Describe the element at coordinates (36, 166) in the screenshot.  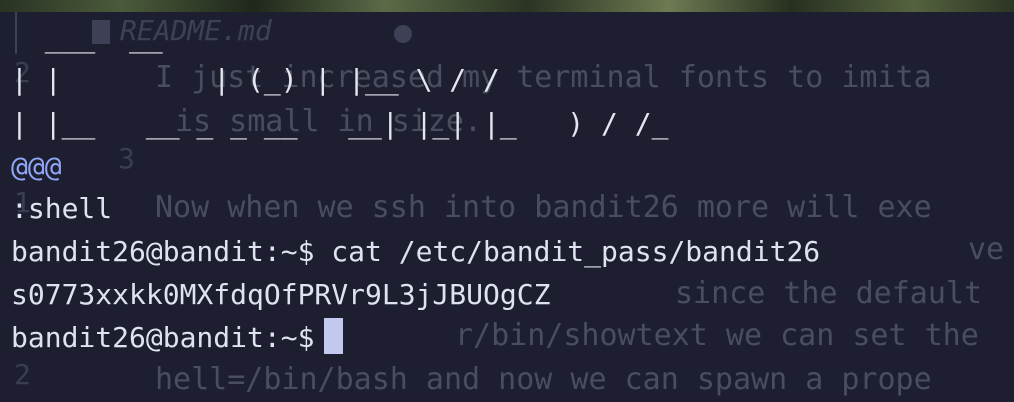
I see `prompt-marker: @@@` at that location.